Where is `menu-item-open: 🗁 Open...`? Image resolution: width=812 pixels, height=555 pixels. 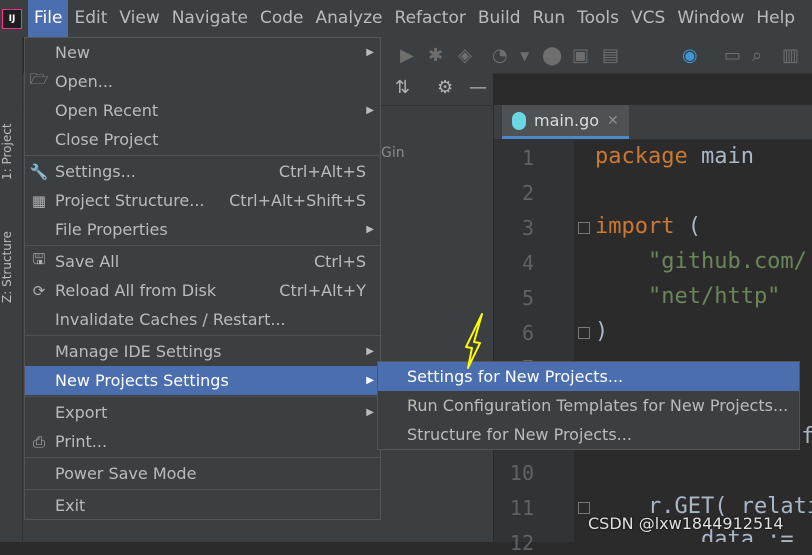
menu-item-open: 🗁 Open... is located at coordinates (202, 81).